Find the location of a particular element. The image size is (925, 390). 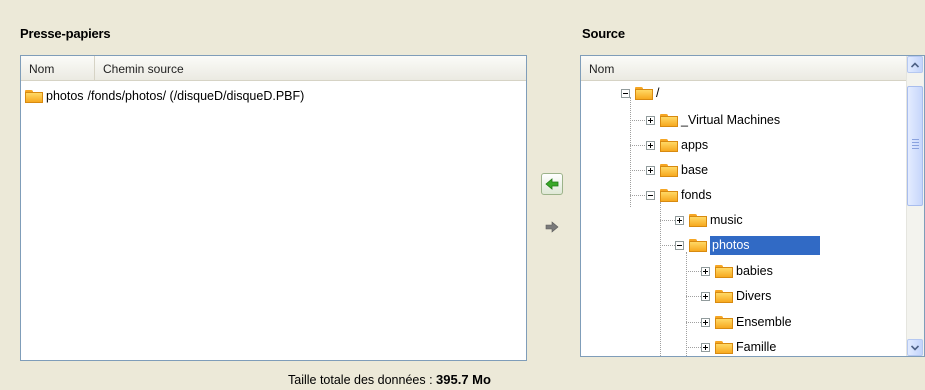

source-title: Source is located at coordinates (603, 33).